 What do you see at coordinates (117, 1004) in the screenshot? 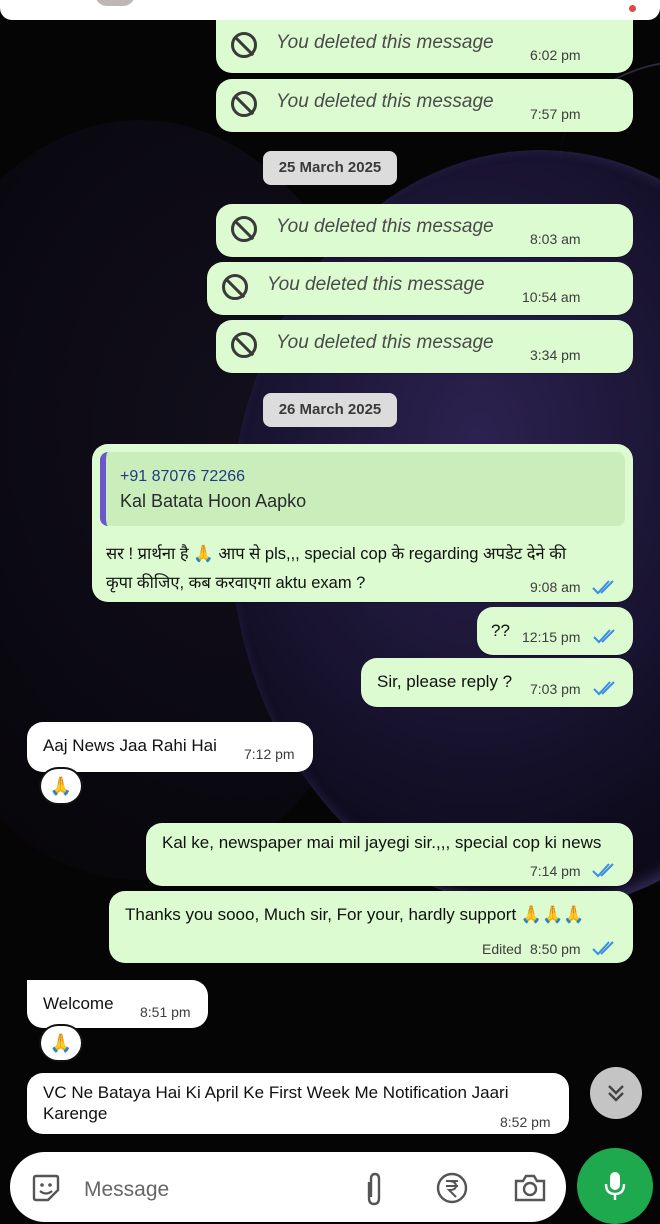
I see `incoming-message: Welcome 8:51 pm` at bounding box center [117, 1004].